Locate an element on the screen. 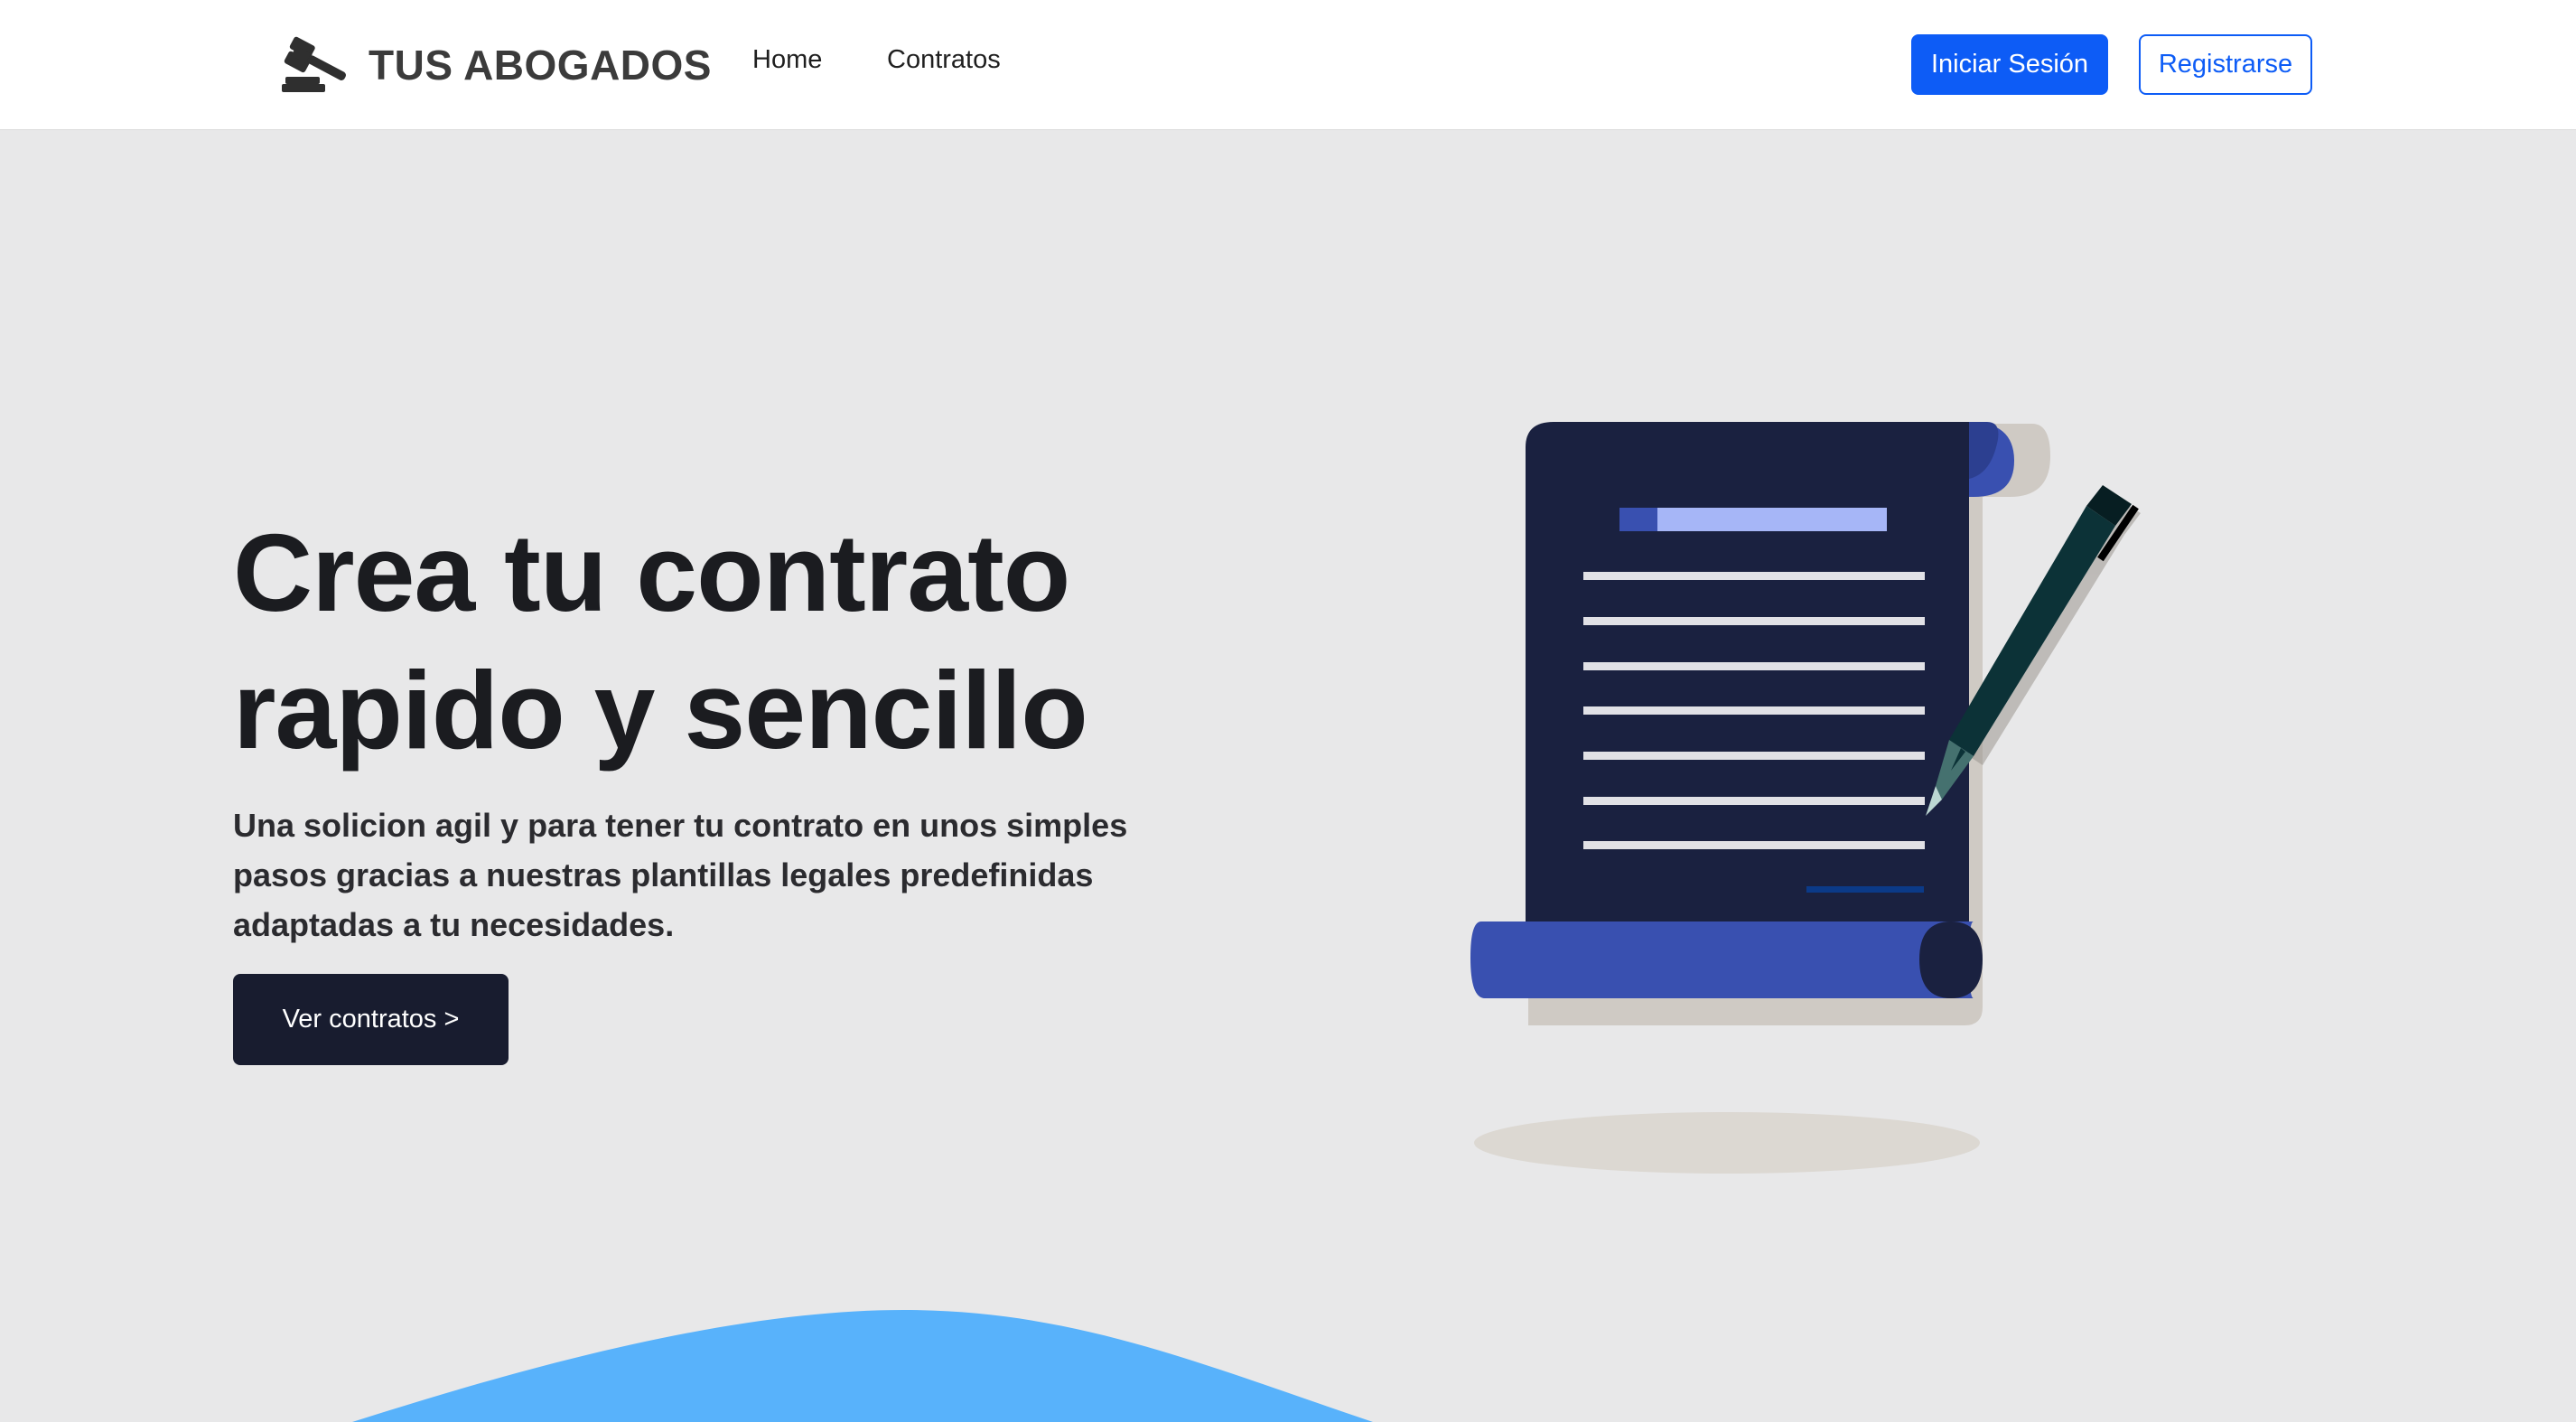  hero-title-line-1: Crea tu contrato is located at coordinates (651, 572).